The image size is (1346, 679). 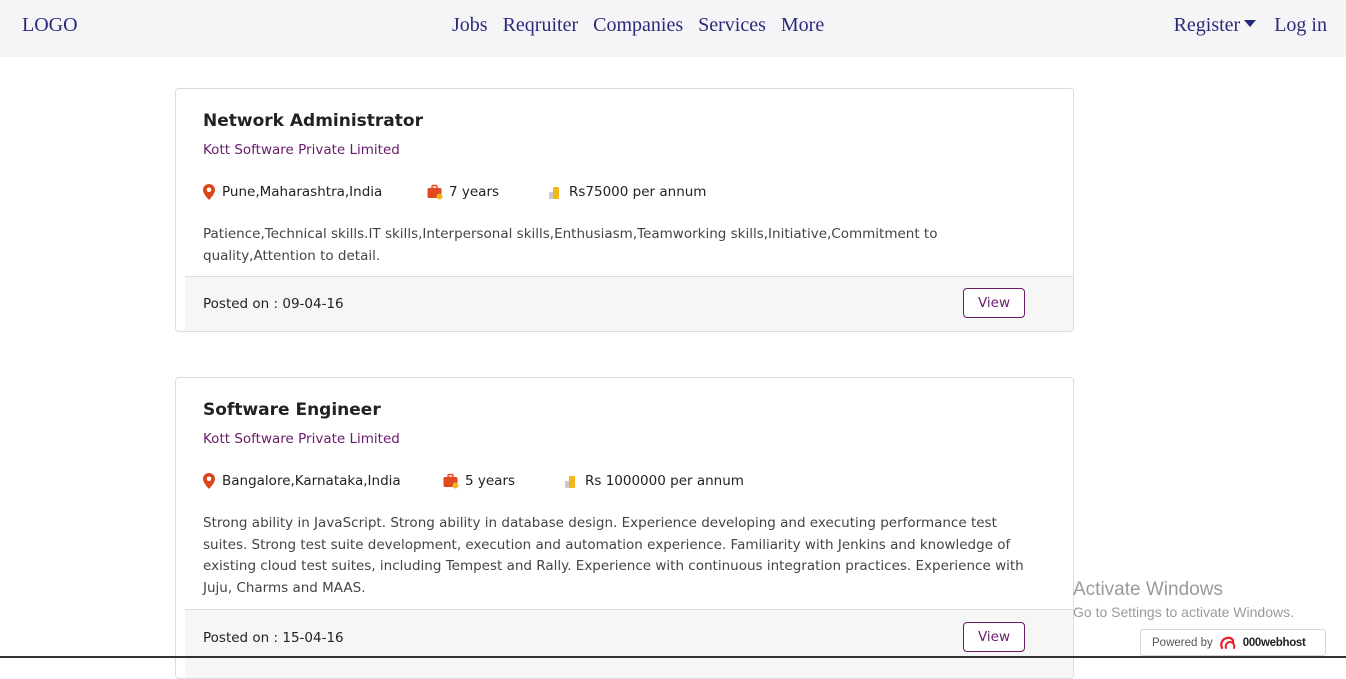 I want to click on activate-subtitle: Go to Settings to activate Windows., so click(x=1183, y=612).